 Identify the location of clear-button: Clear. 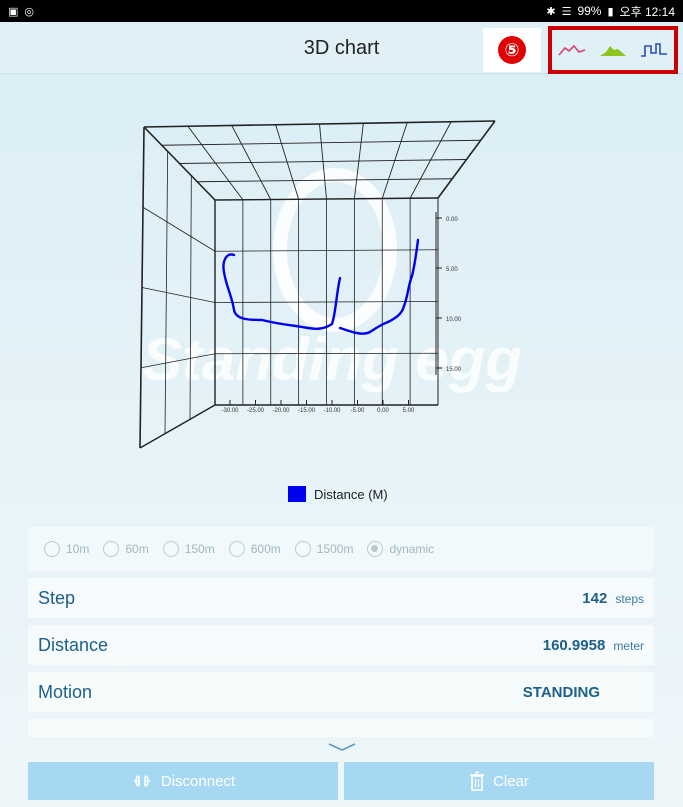
(499, 781).